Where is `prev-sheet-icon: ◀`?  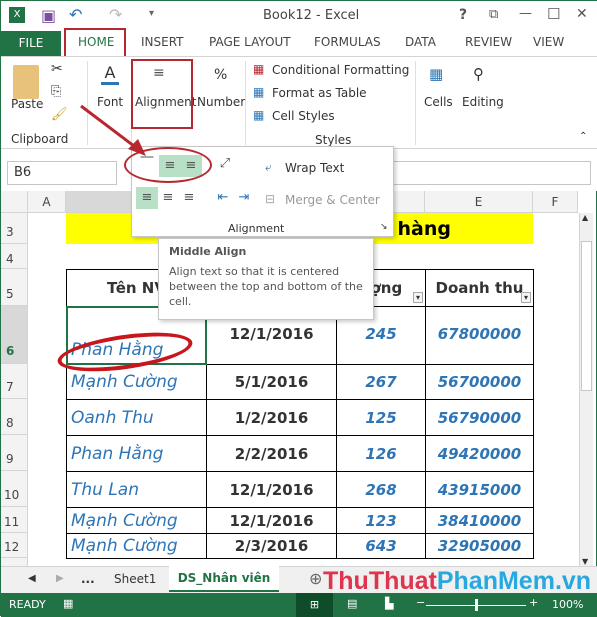
prev-sheet-icon: ◀ is located at coordinates (32, 578).